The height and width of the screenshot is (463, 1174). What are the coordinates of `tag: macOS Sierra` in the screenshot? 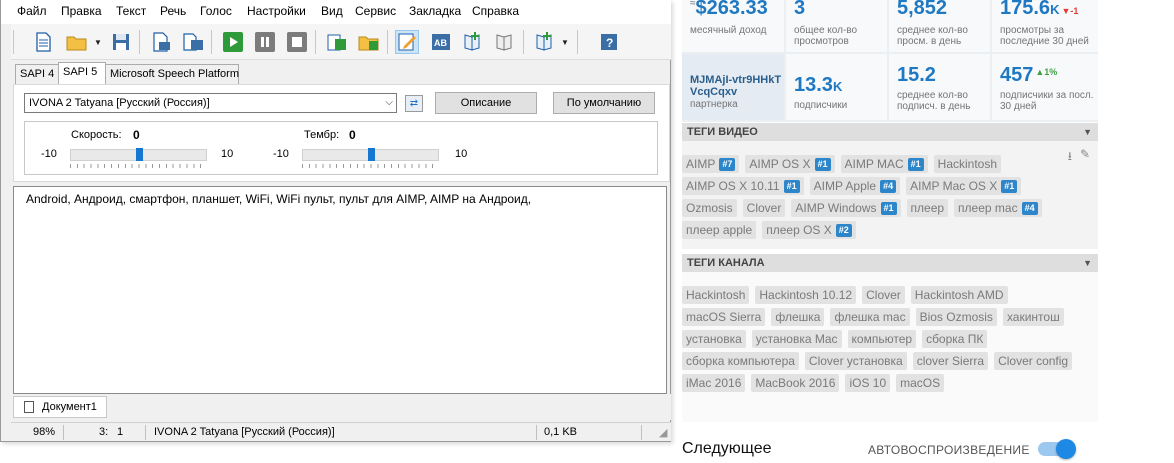 It's located at (724, 317).